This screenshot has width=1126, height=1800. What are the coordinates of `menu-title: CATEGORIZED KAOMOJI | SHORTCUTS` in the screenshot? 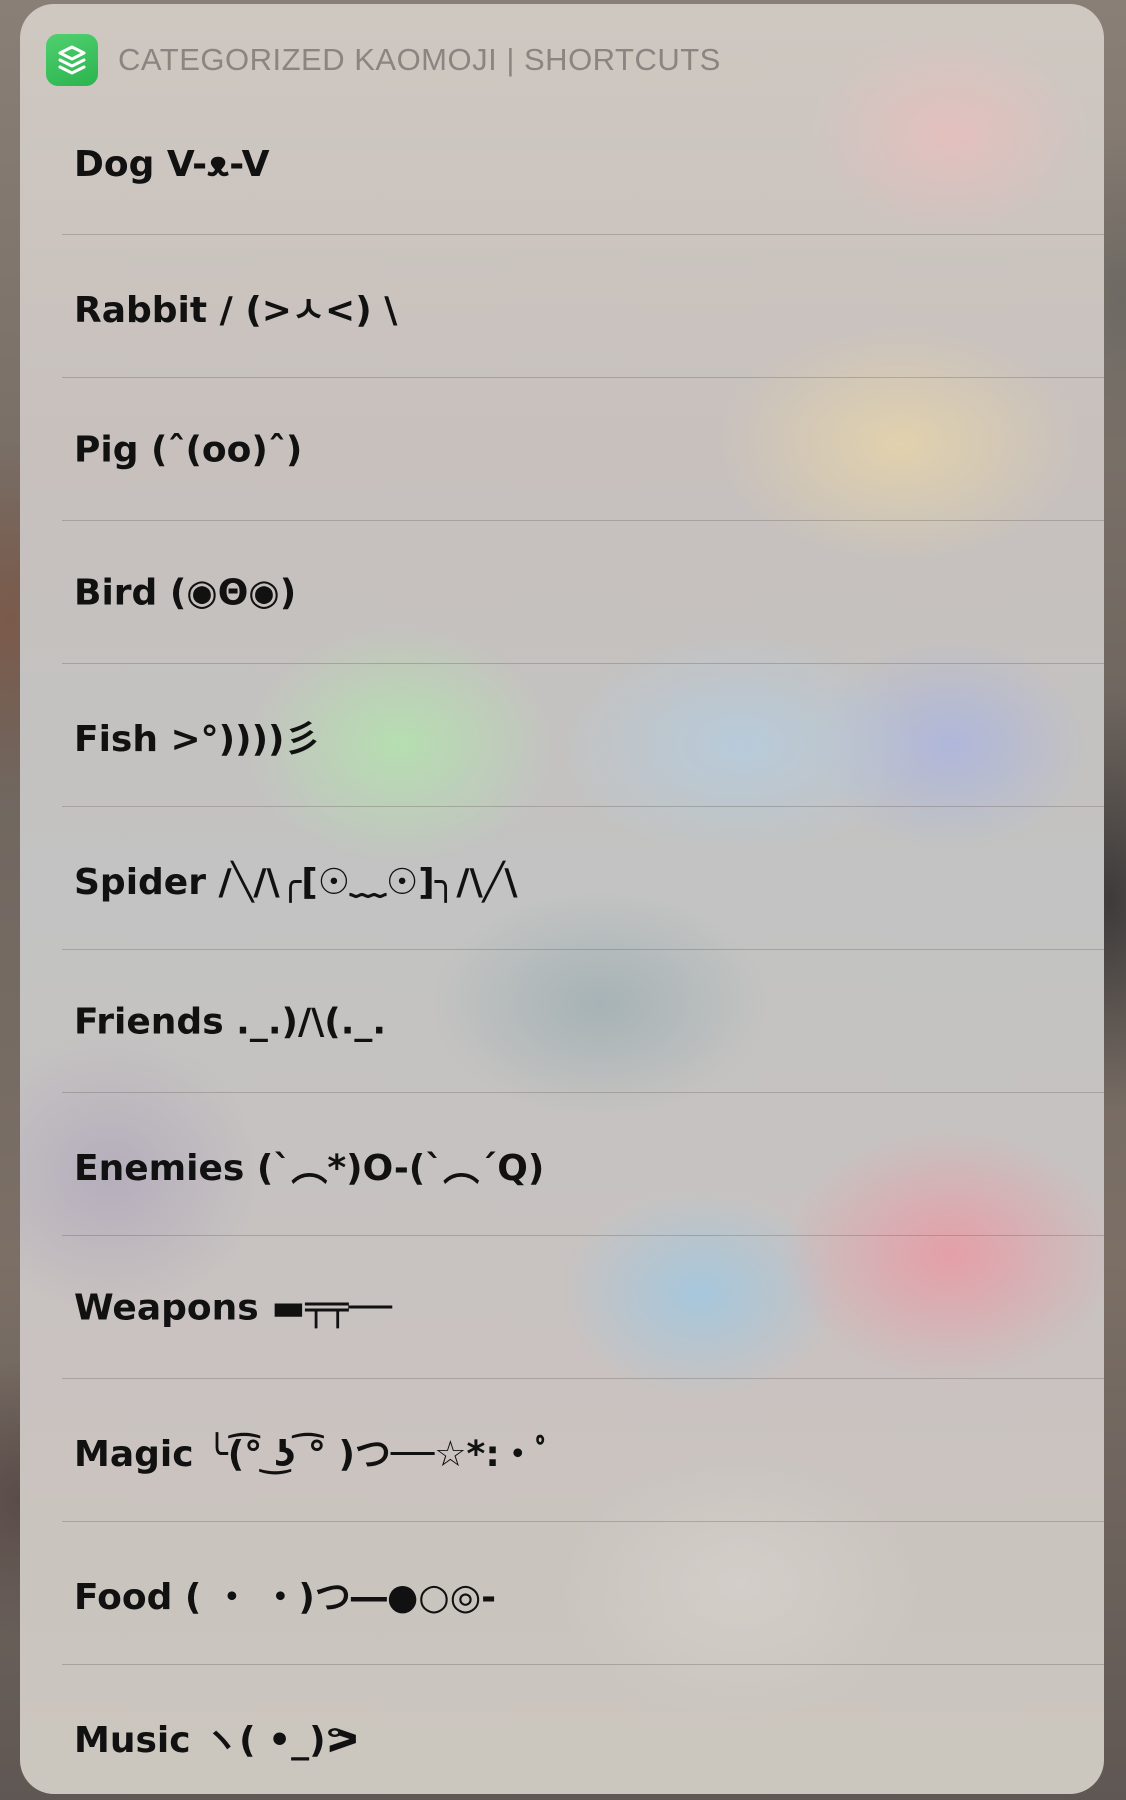 It's located at (419, 59).